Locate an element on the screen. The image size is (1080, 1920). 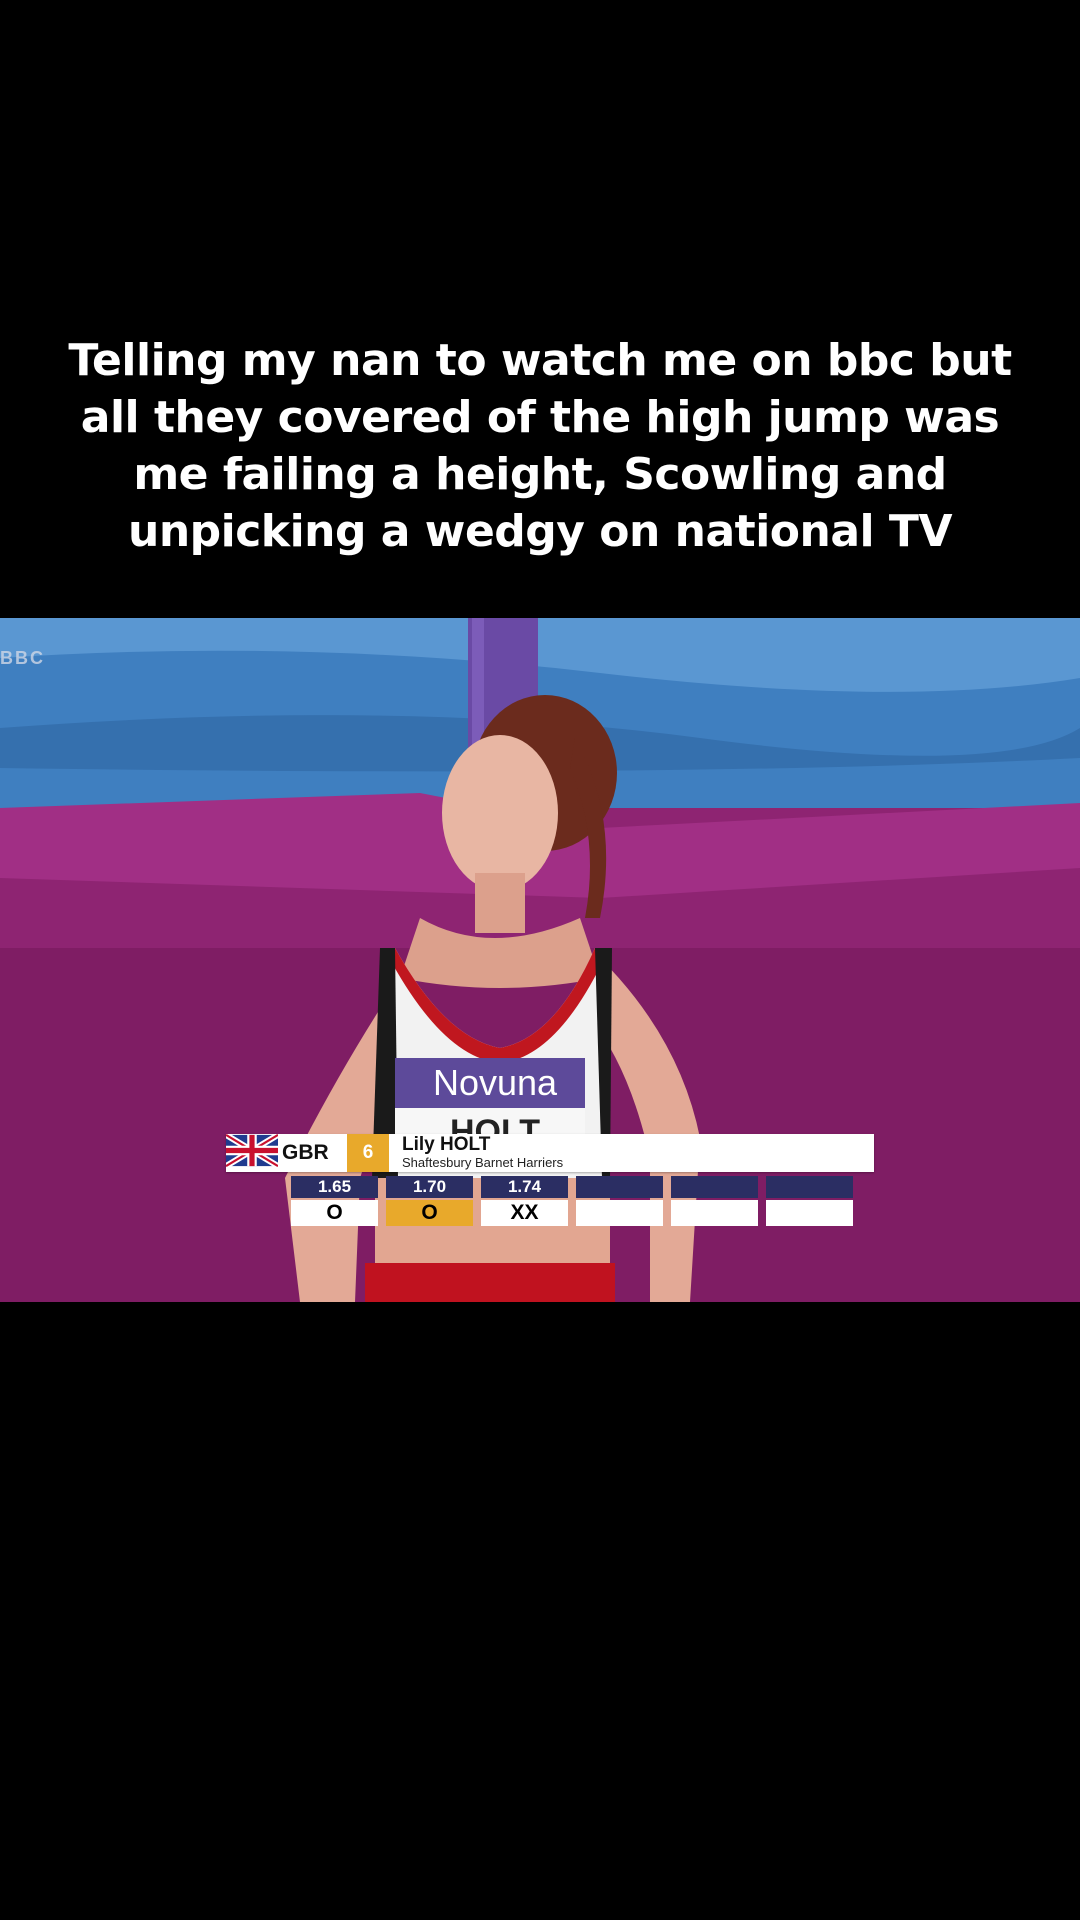
country-code: GBR is located at coordinates (305, 1152).